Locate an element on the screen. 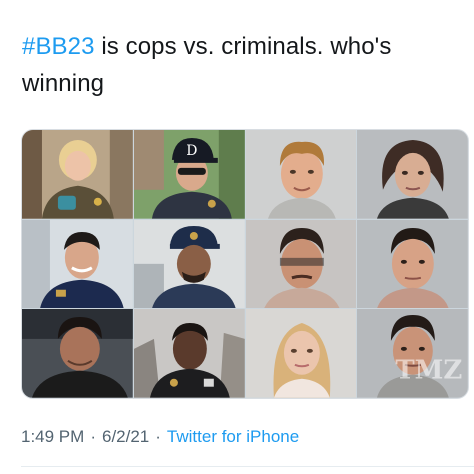  photo-12: TMZ is located at coordinates (412, 353).